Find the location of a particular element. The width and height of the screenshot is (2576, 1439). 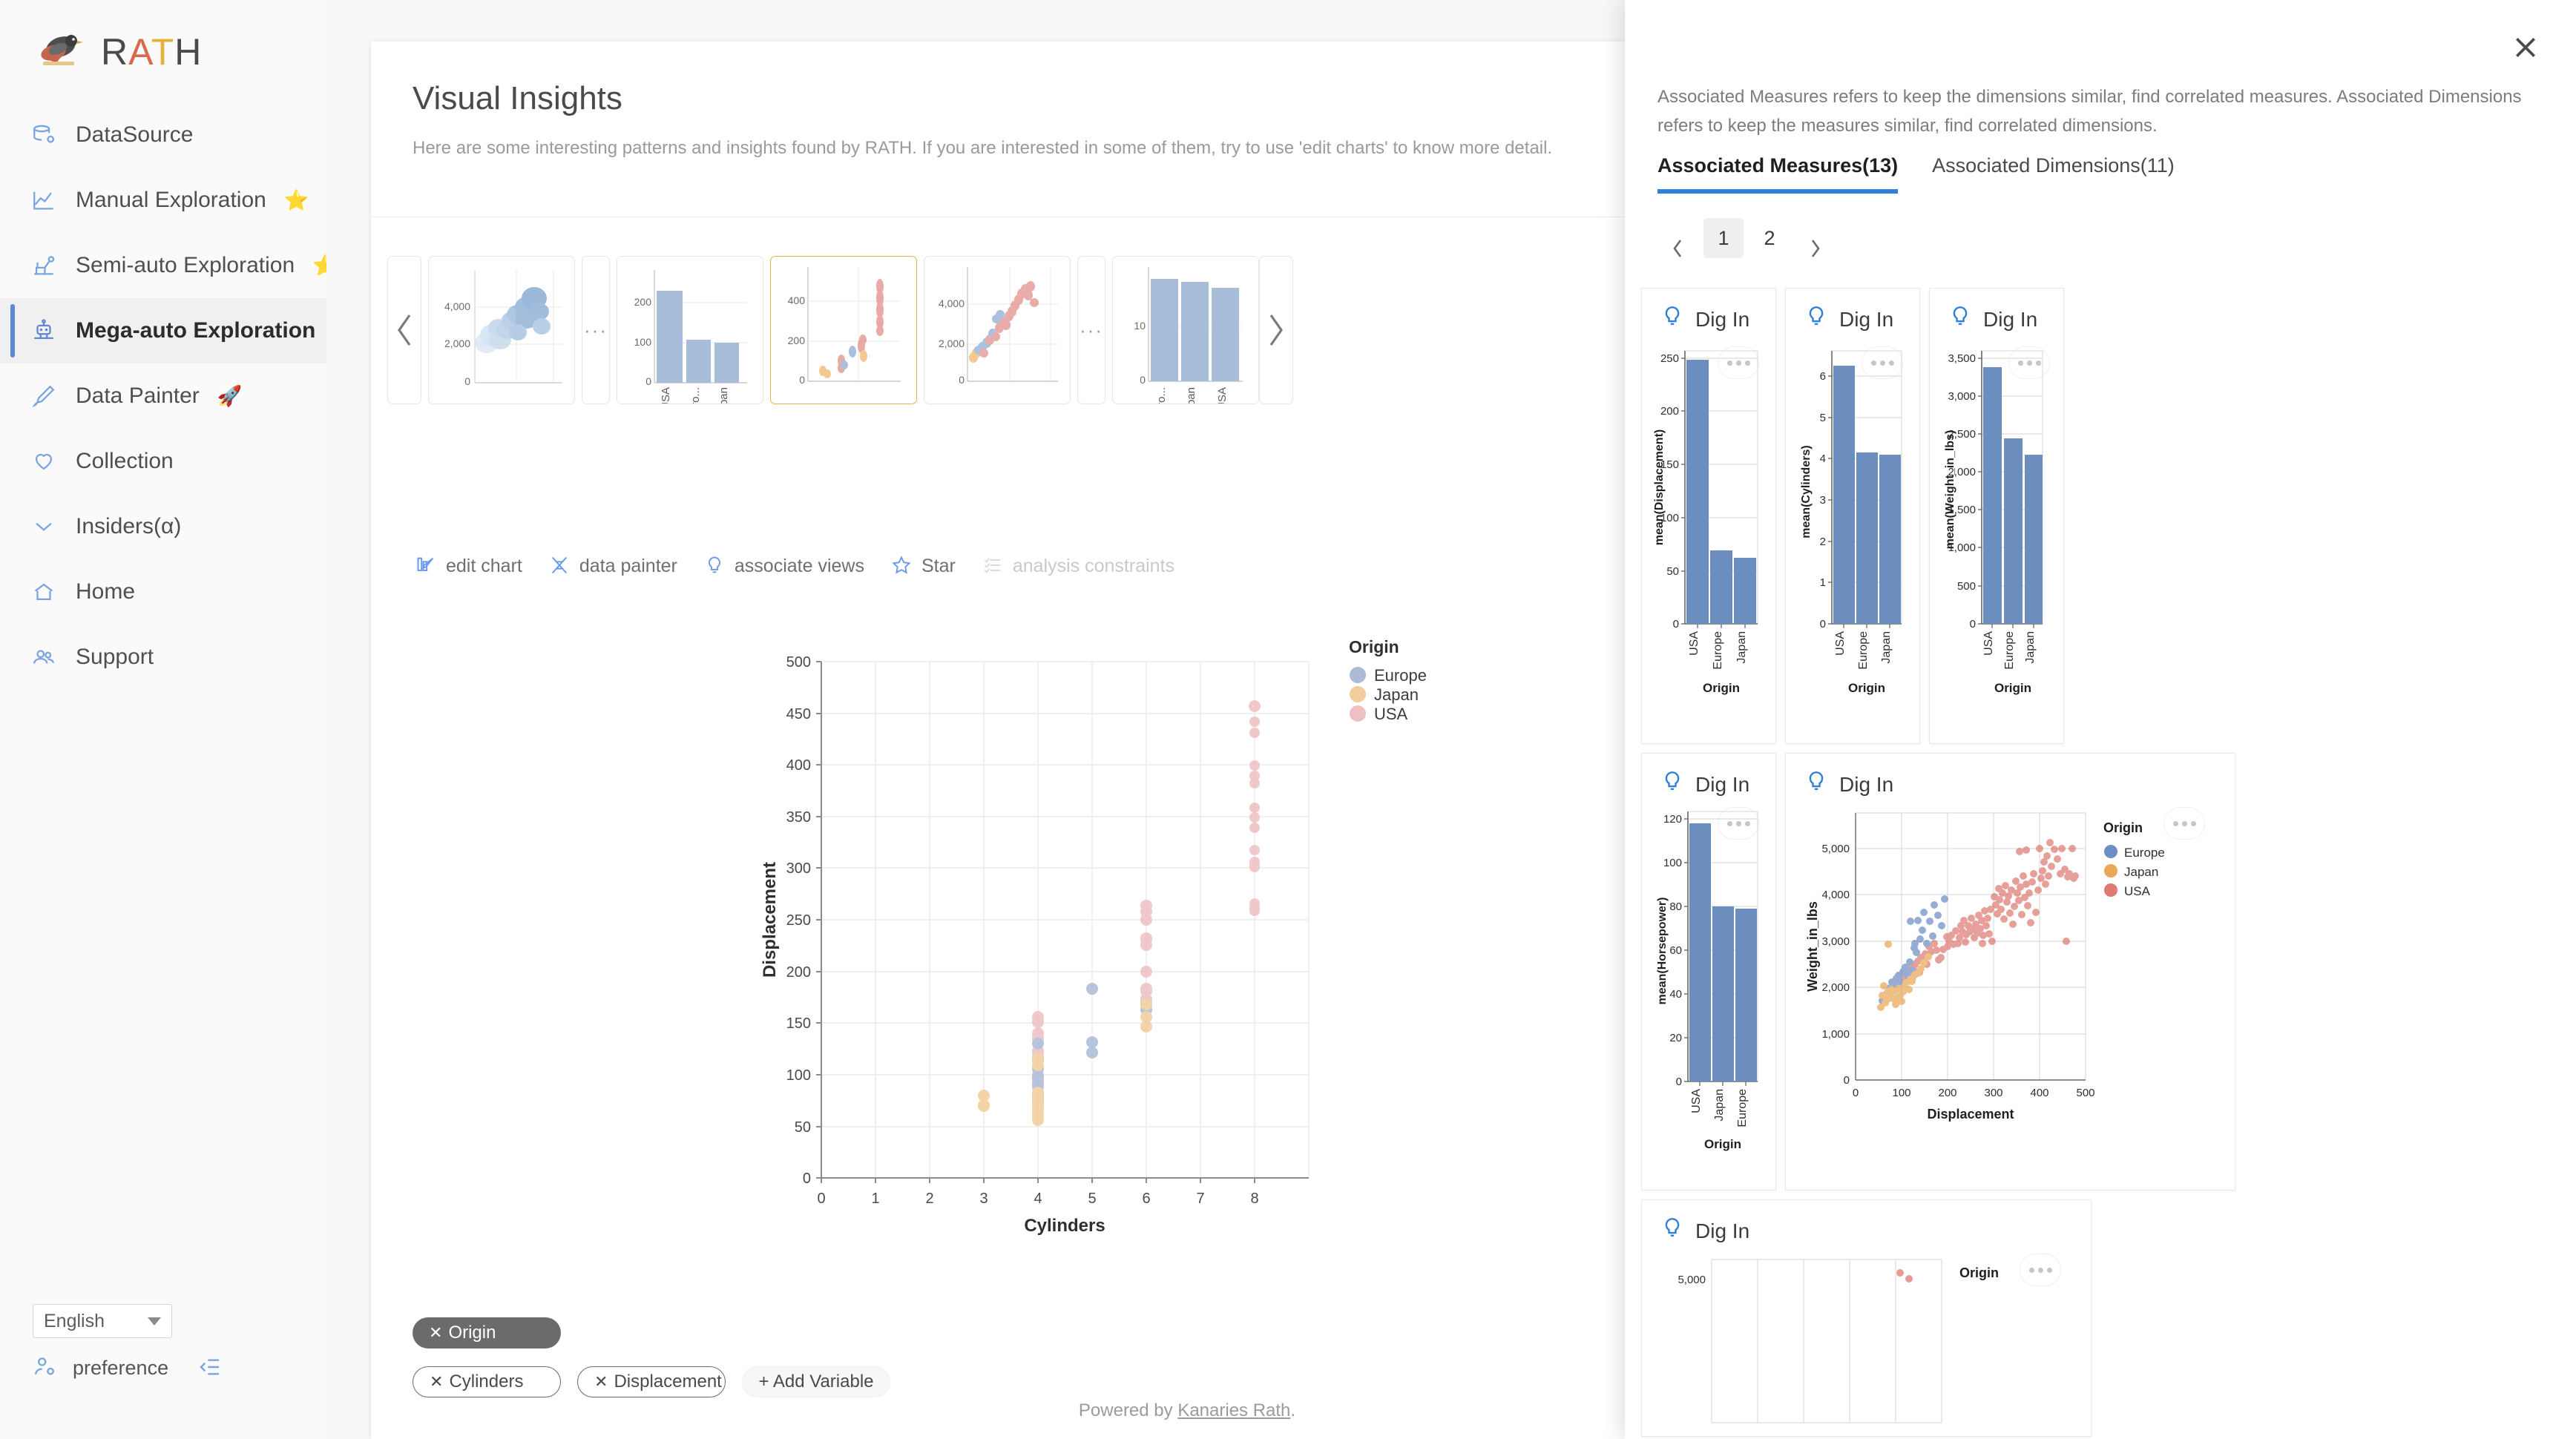

sidebar-item-label: Semi-auto Exploration is located at coordinates (185, 265).